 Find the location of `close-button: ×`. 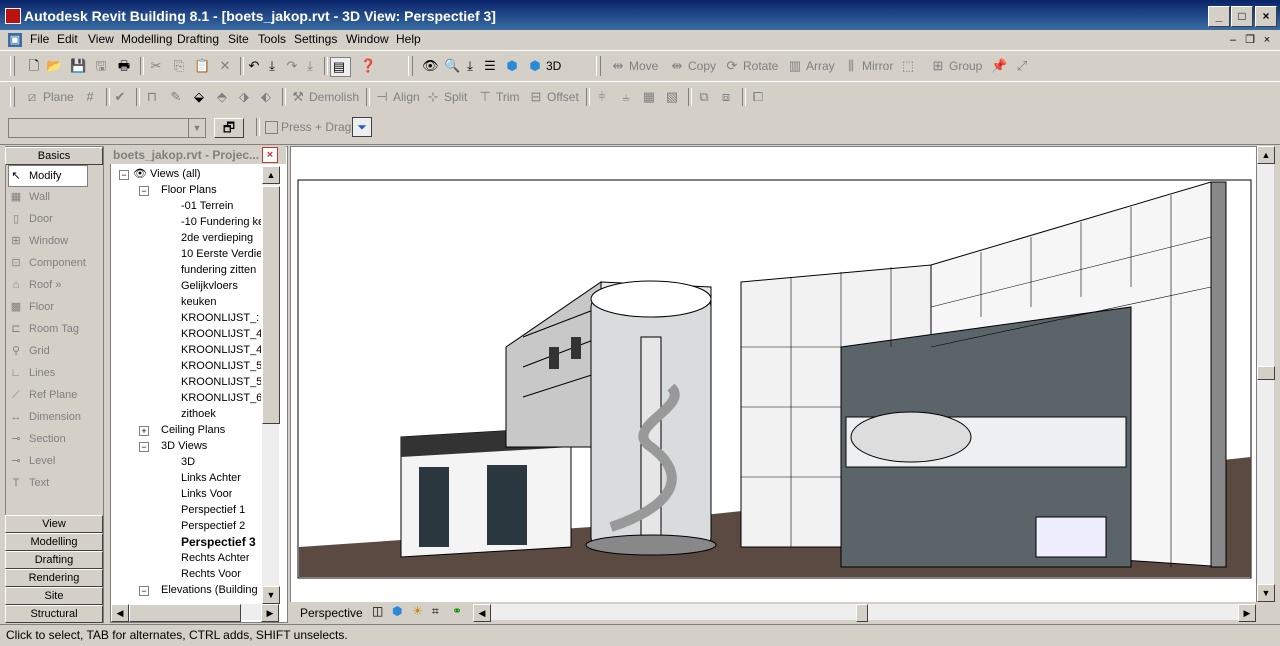

close-button: × is located at coordinates (1266, 16).